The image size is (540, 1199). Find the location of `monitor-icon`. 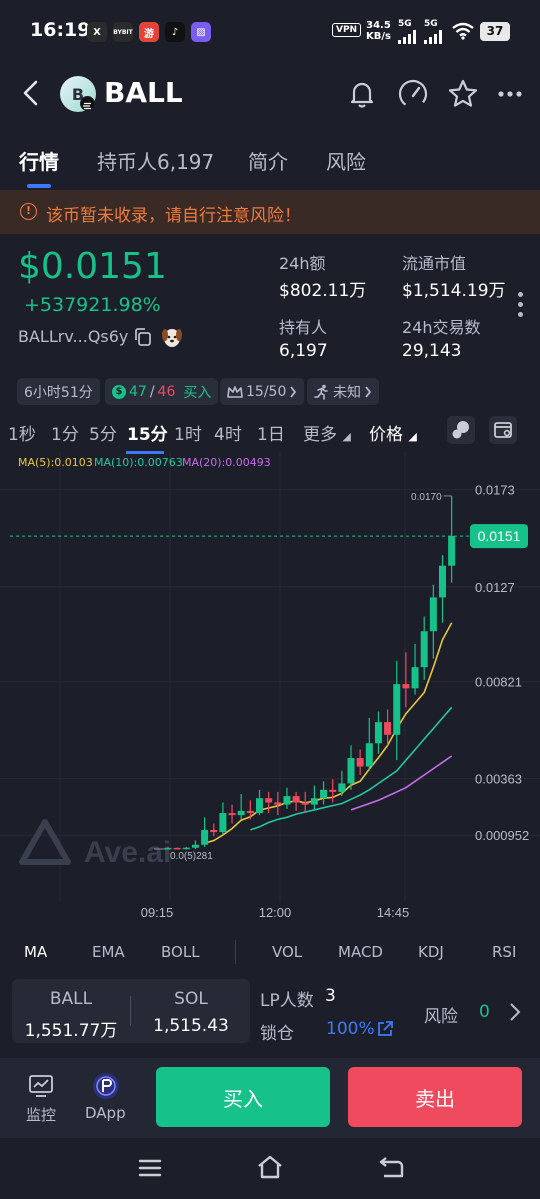

monitor-icon is located at coordinates (41, 1086).